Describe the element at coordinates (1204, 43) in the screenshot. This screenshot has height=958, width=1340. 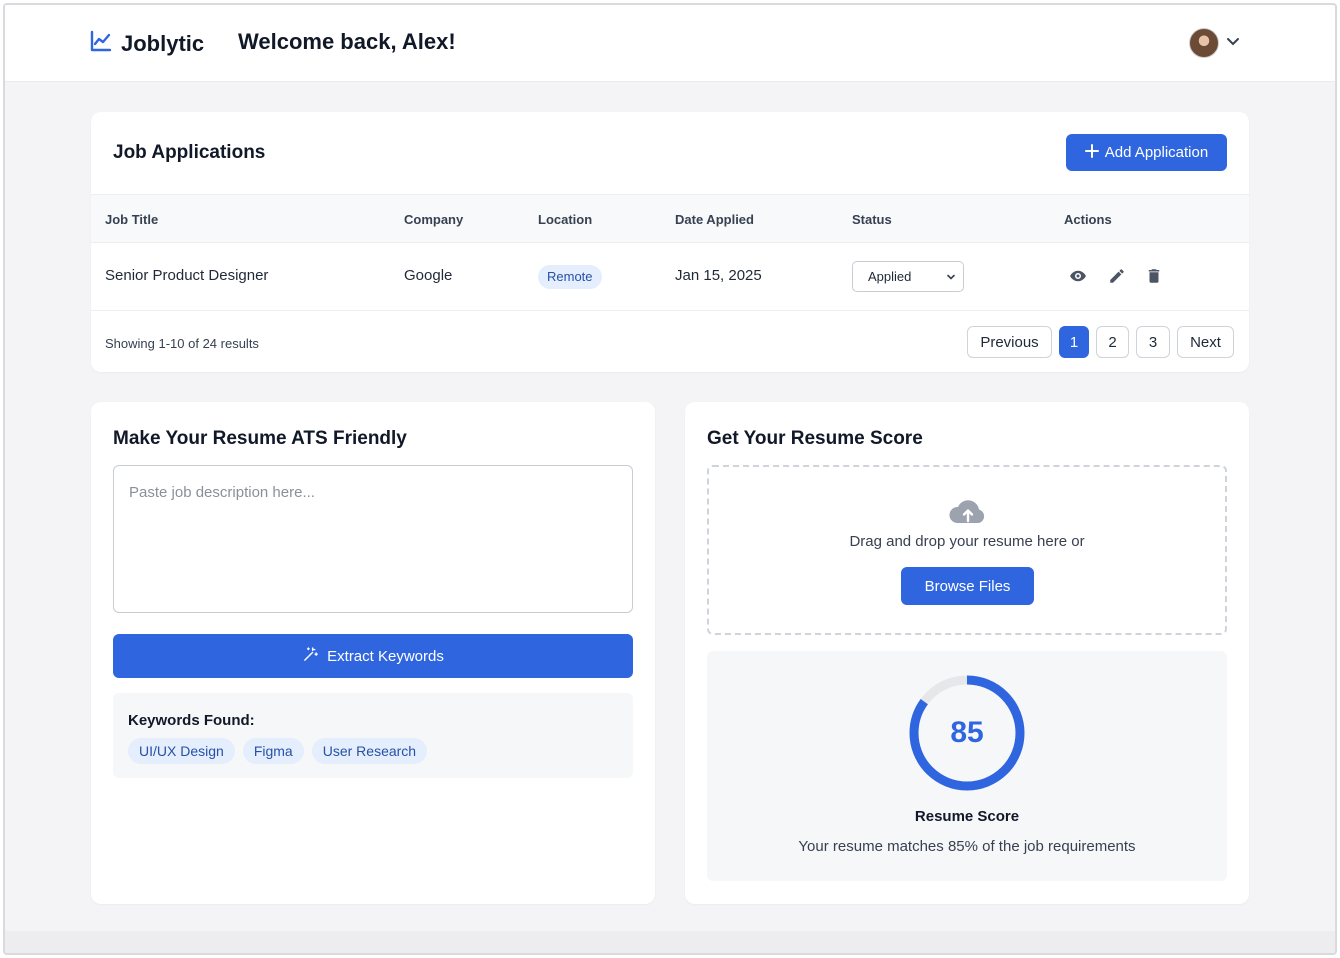
I see `avatar` at that location.